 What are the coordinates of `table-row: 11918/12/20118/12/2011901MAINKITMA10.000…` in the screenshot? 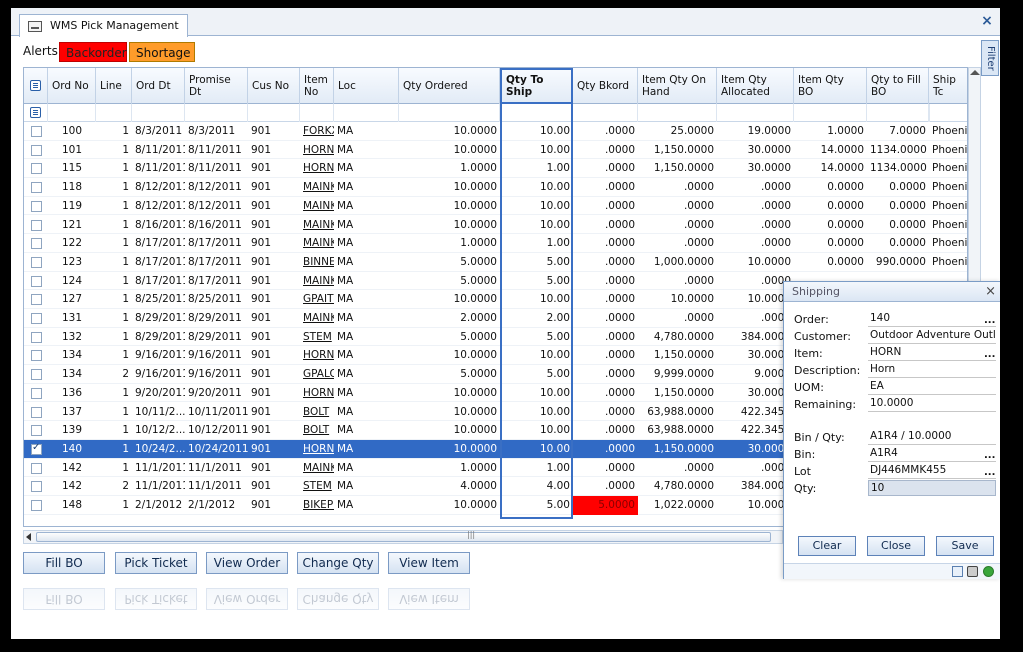 It's located at (495, 206).